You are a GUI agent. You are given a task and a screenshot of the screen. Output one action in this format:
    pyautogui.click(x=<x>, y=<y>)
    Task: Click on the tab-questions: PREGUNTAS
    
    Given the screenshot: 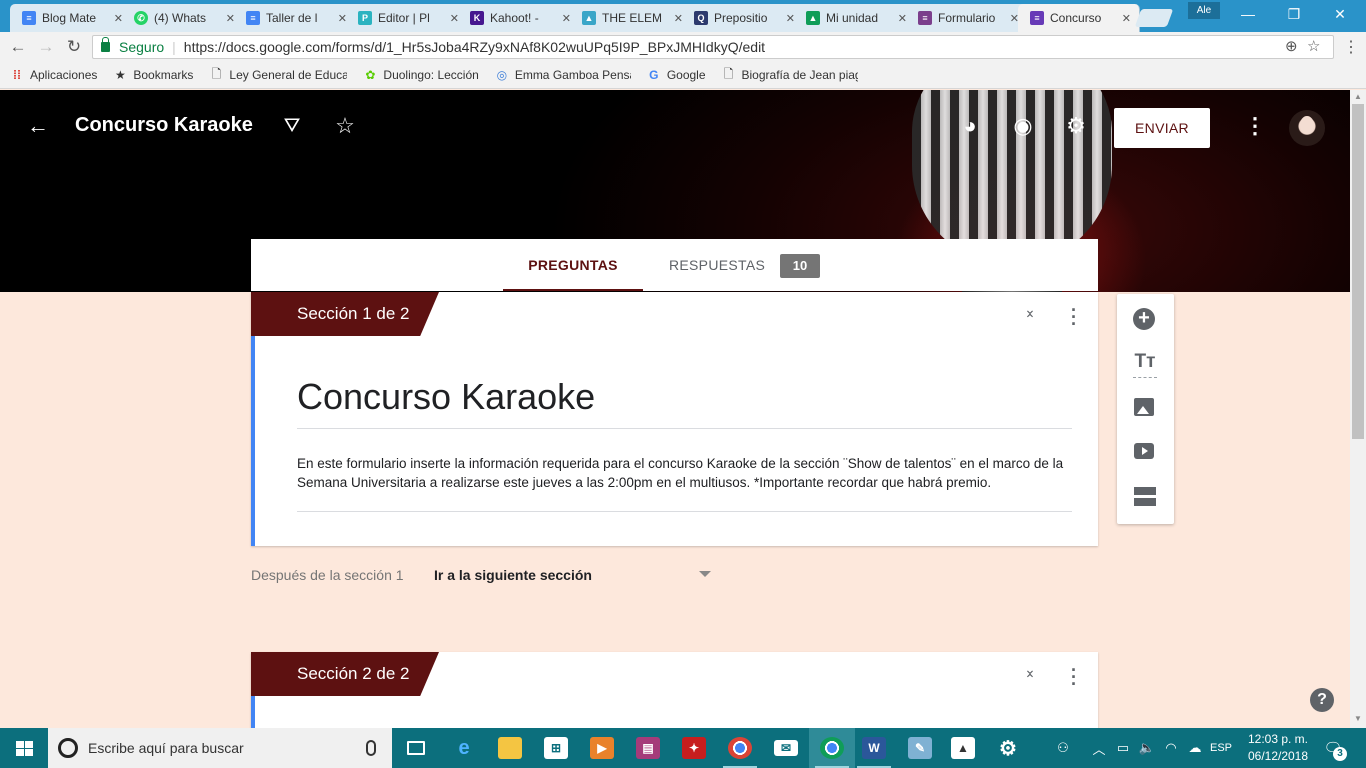 What is the action you would take?
    pyautogui.click(x=573, y=265)
    